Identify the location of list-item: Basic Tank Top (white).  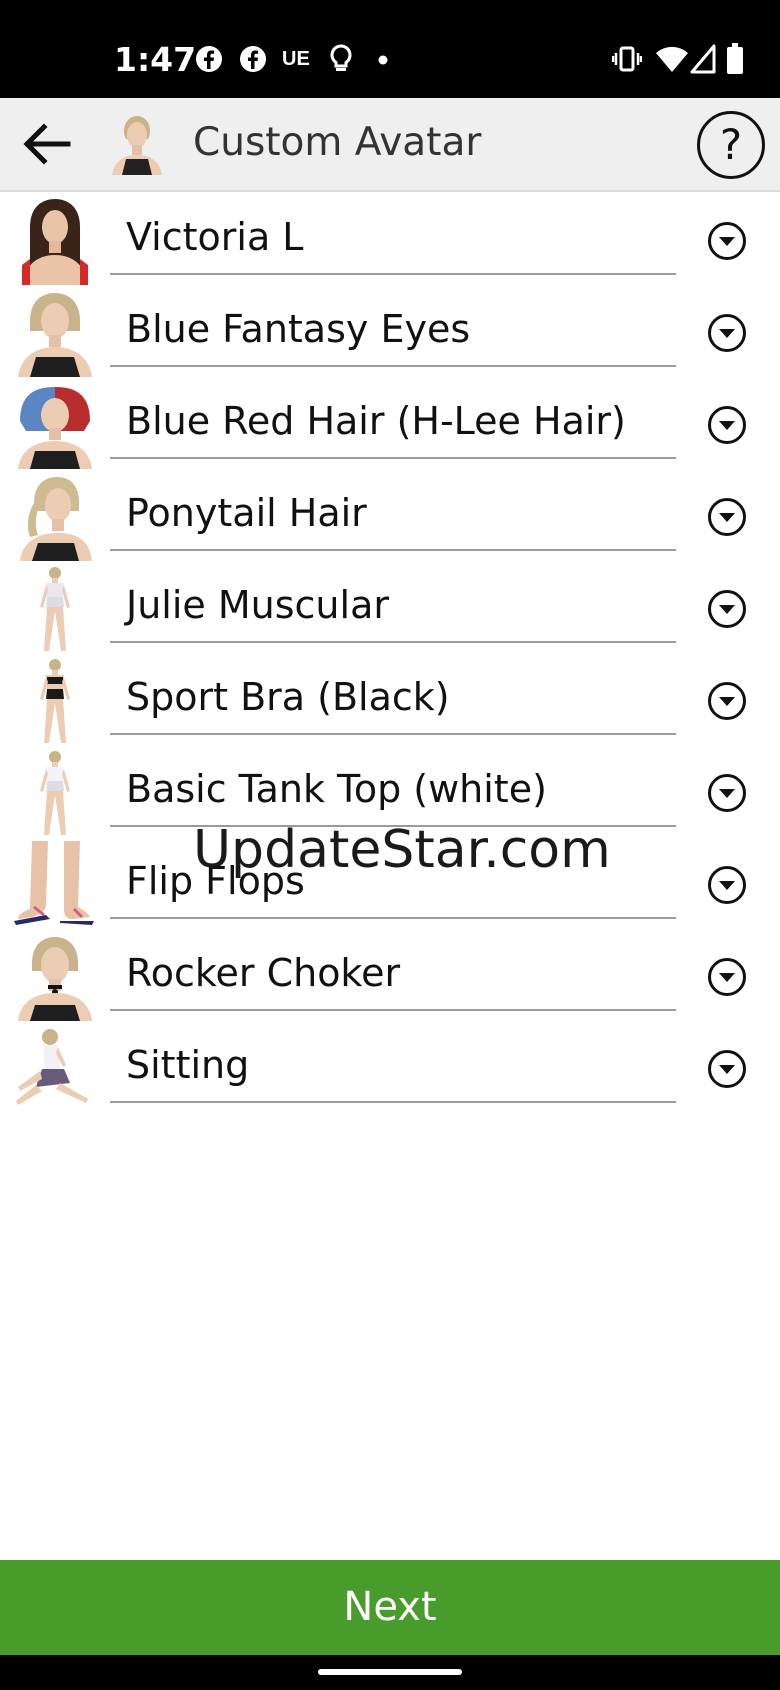
(390, 793).